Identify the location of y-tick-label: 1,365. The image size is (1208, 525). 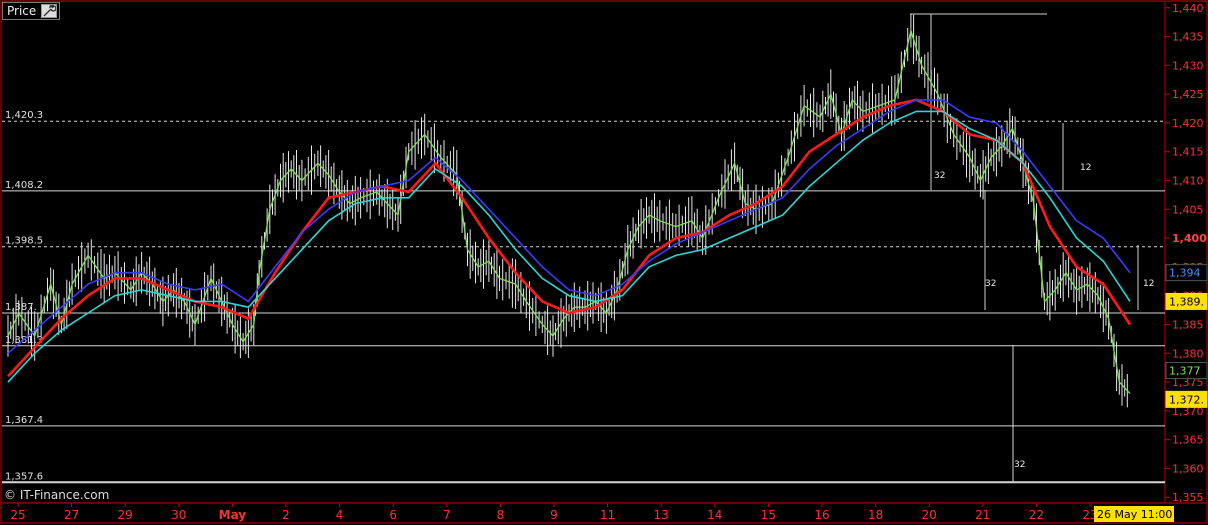
(1188, 440).